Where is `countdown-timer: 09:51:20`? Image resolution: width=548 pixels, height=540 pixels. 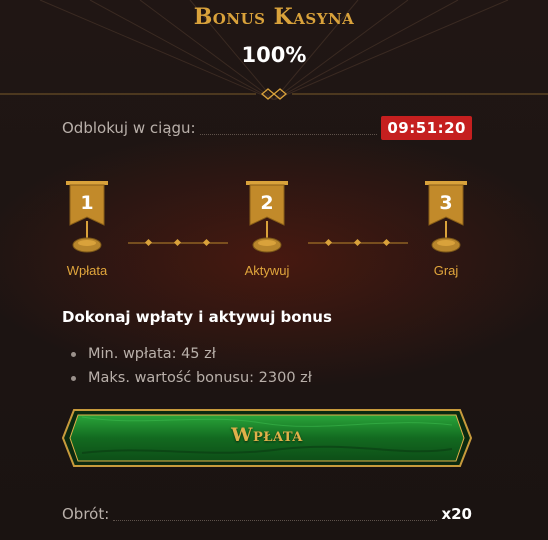
countdown-timer: 09:51:20 is located at coordinates (426, 128).